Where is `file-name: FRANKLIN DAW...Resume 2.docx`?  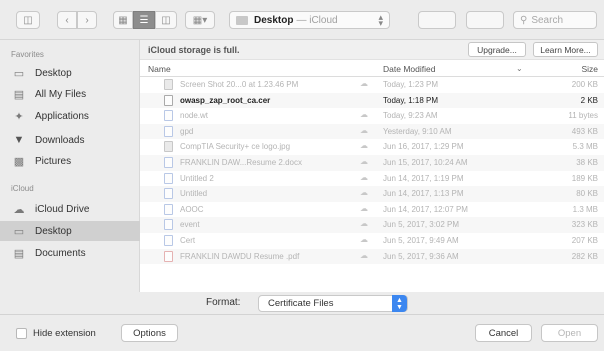 file-name: FRANKLIN DAW...Resume 2.docx is located at coordinates (241, 162).